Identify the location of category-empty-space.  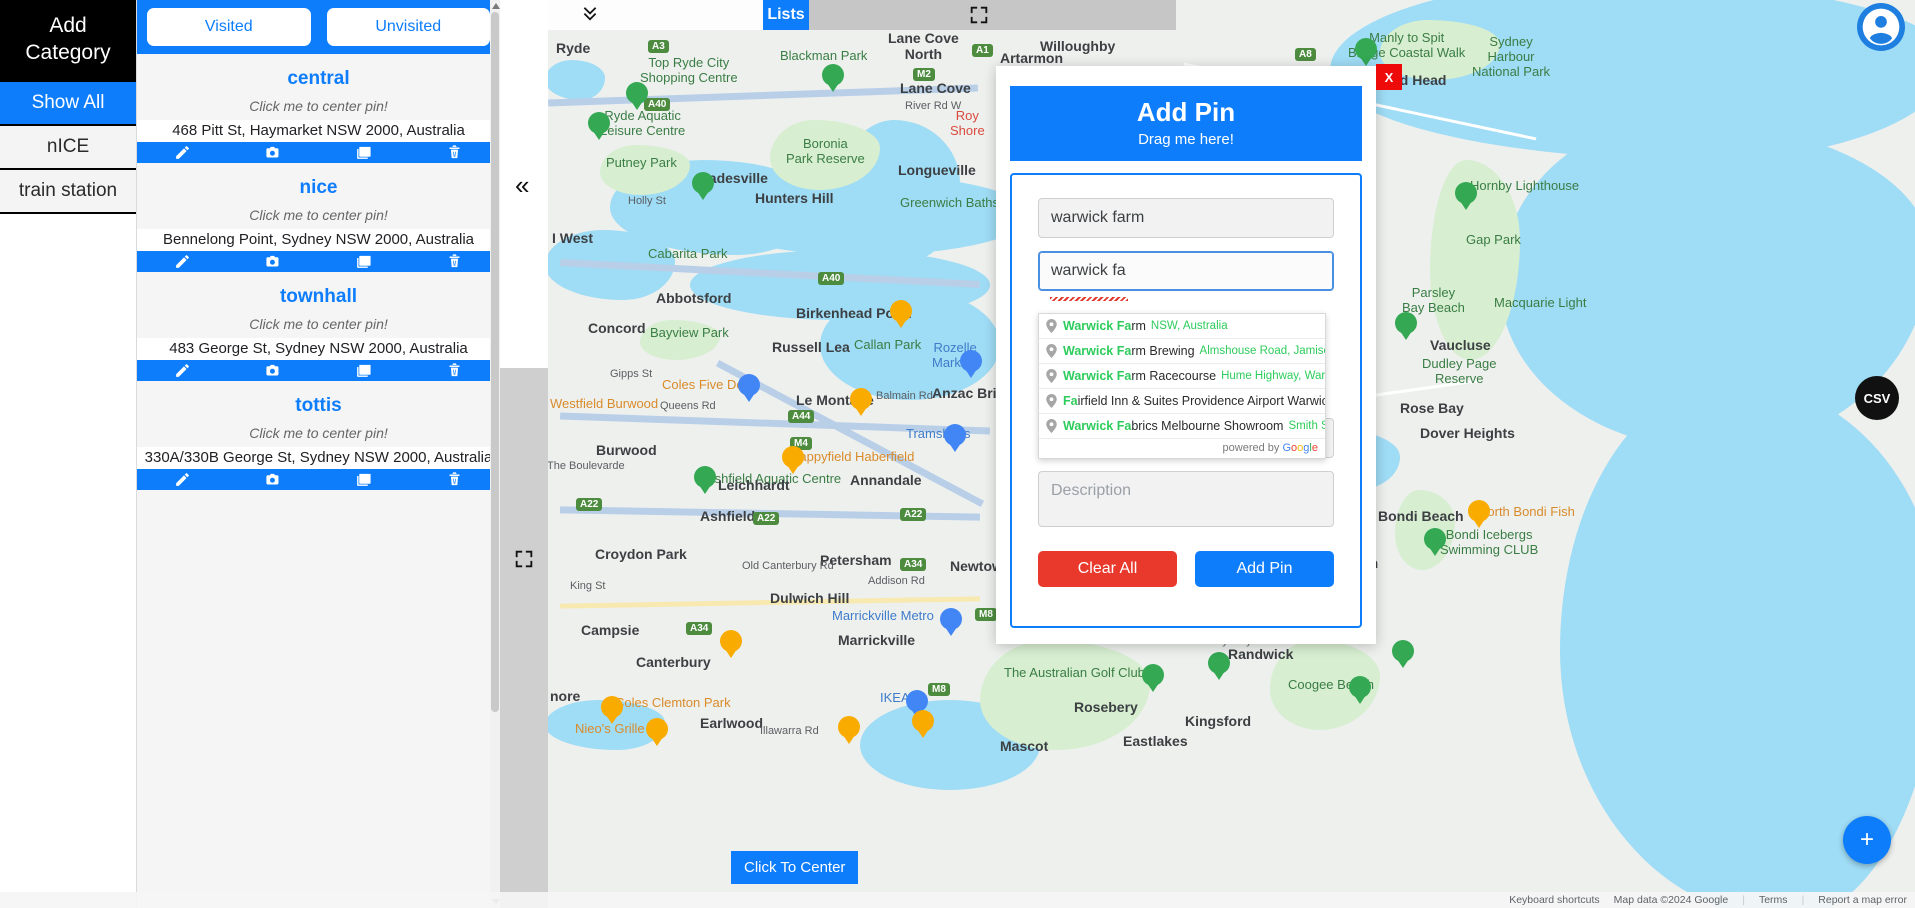
(68, 560).